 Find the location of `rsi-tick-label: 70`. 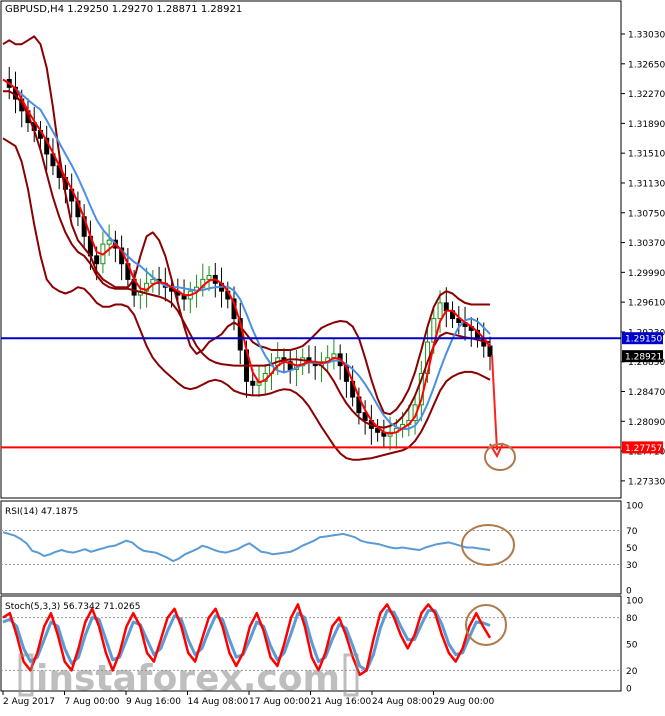

rsi-tick-label: 70 is located at coordinates (632, 532).